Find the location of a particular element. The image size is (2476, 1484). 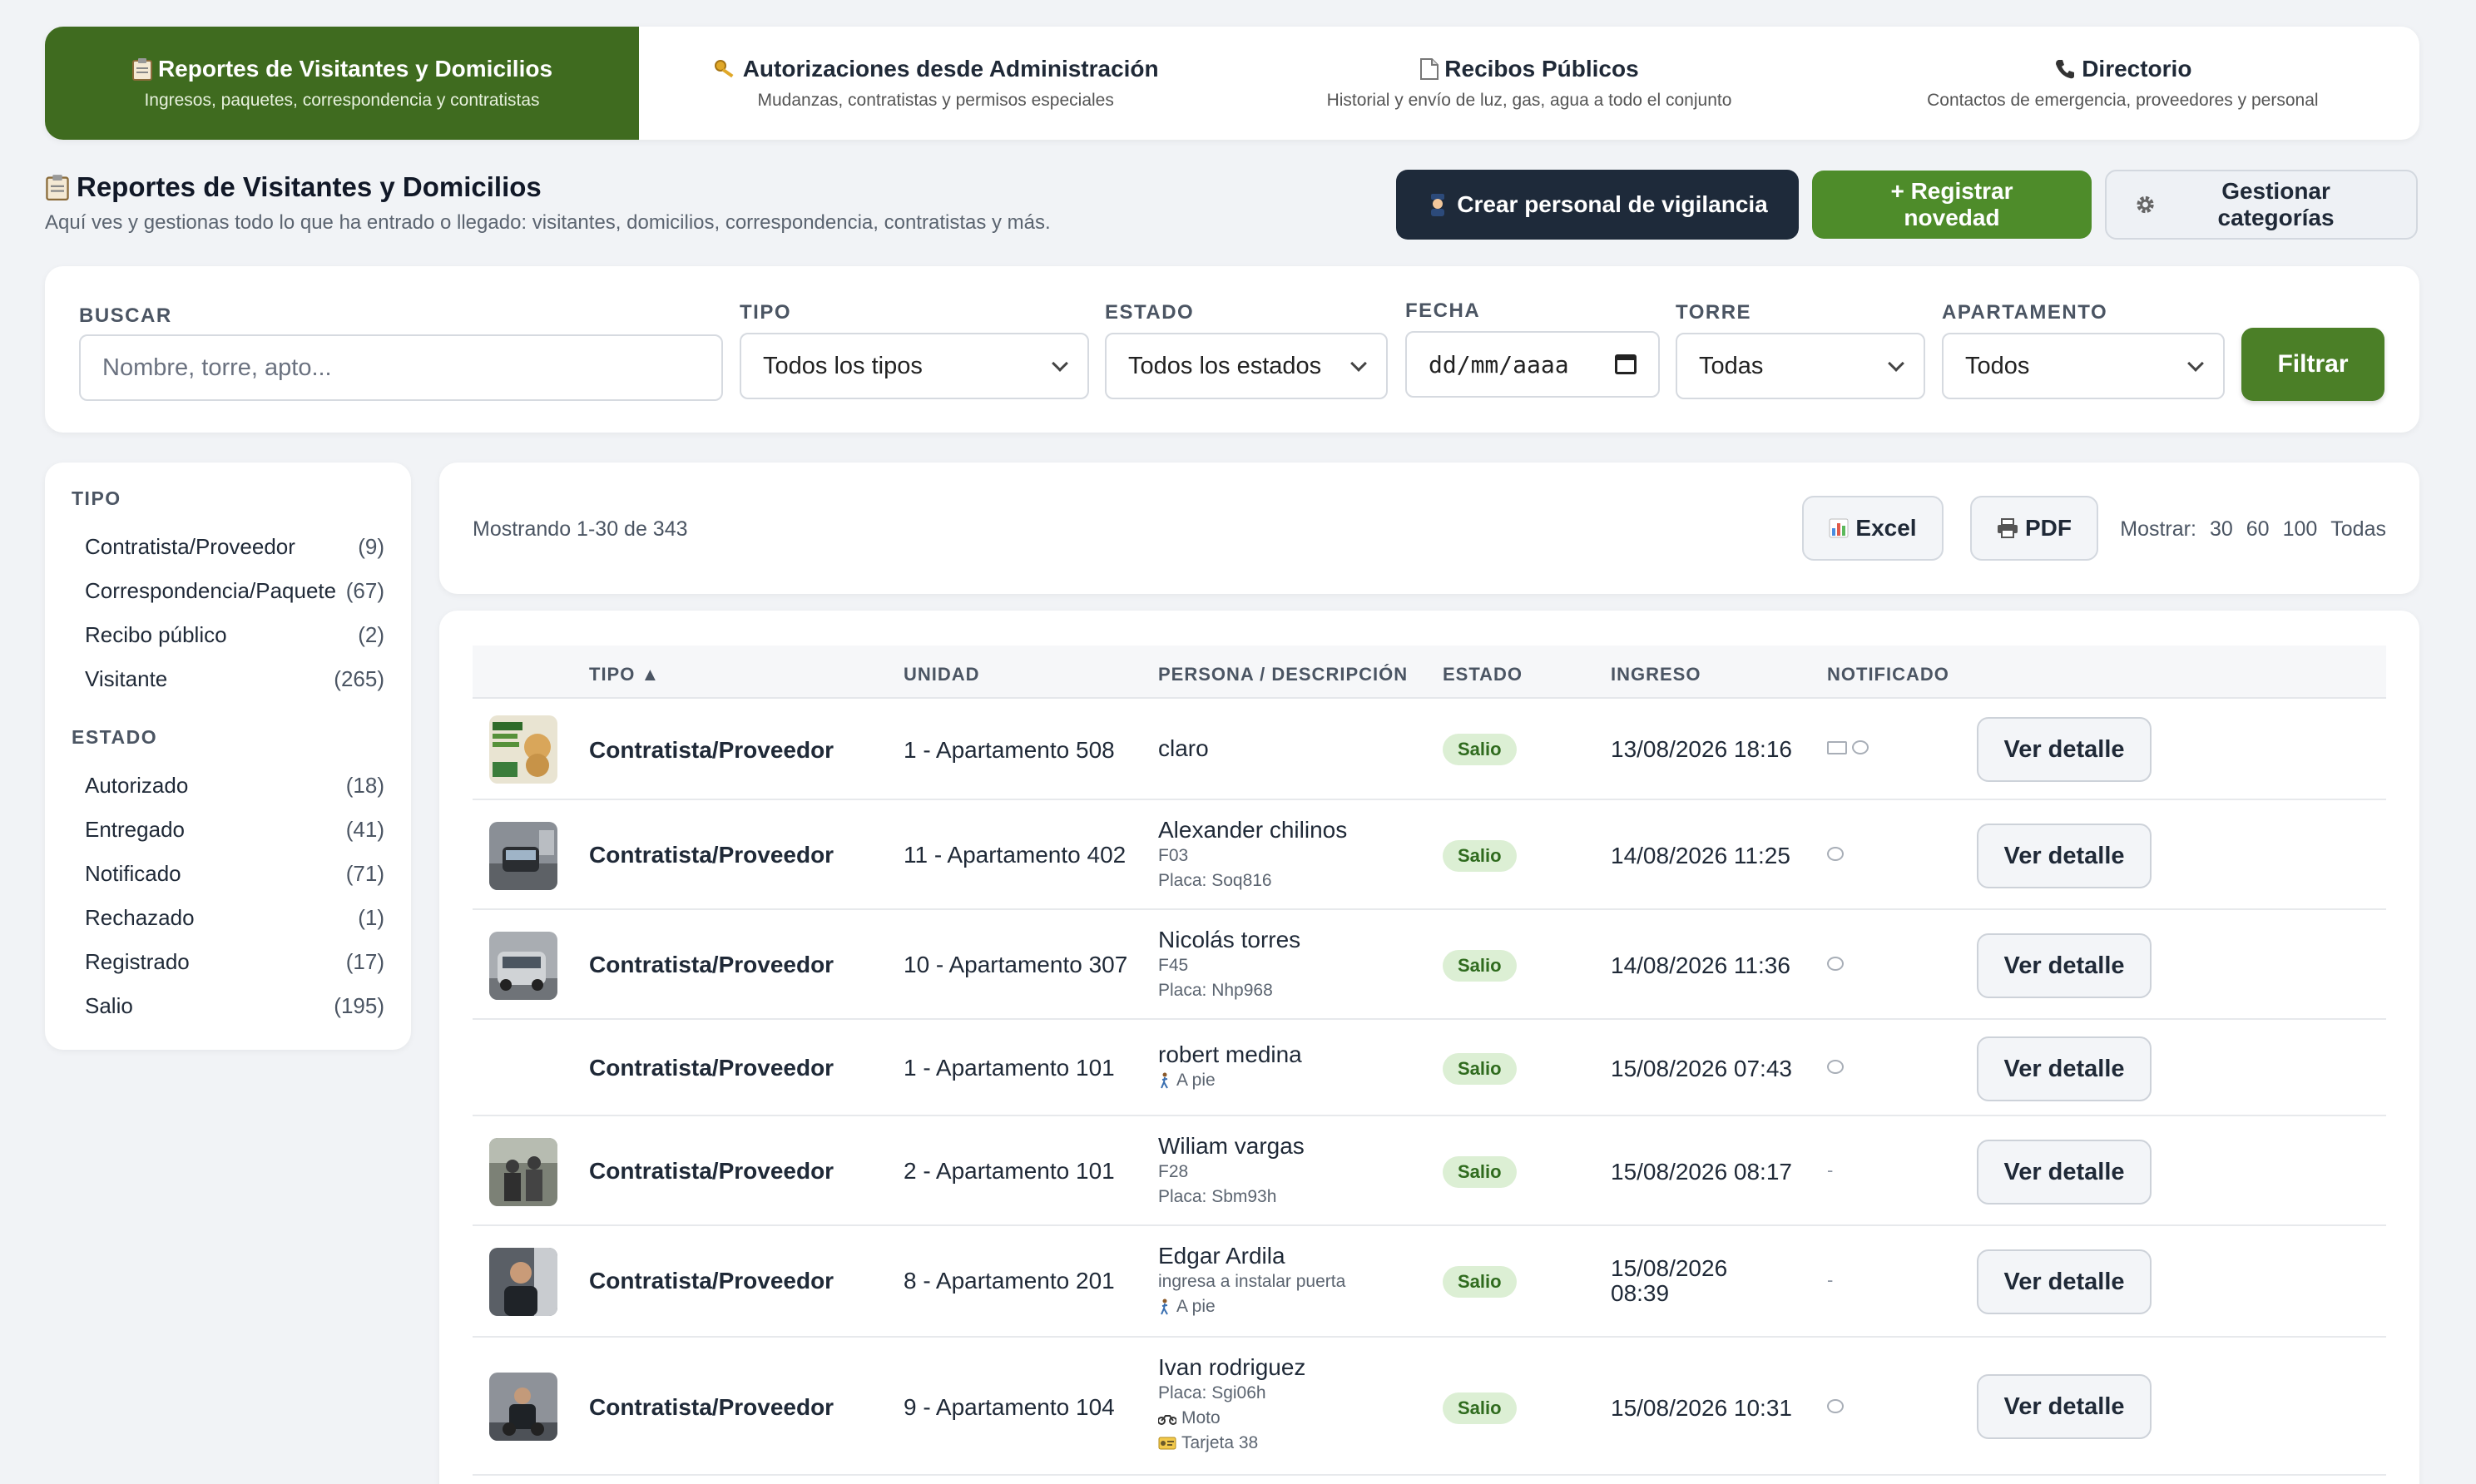

export-excel-button: Excel is located at coordinates (1873, 528).